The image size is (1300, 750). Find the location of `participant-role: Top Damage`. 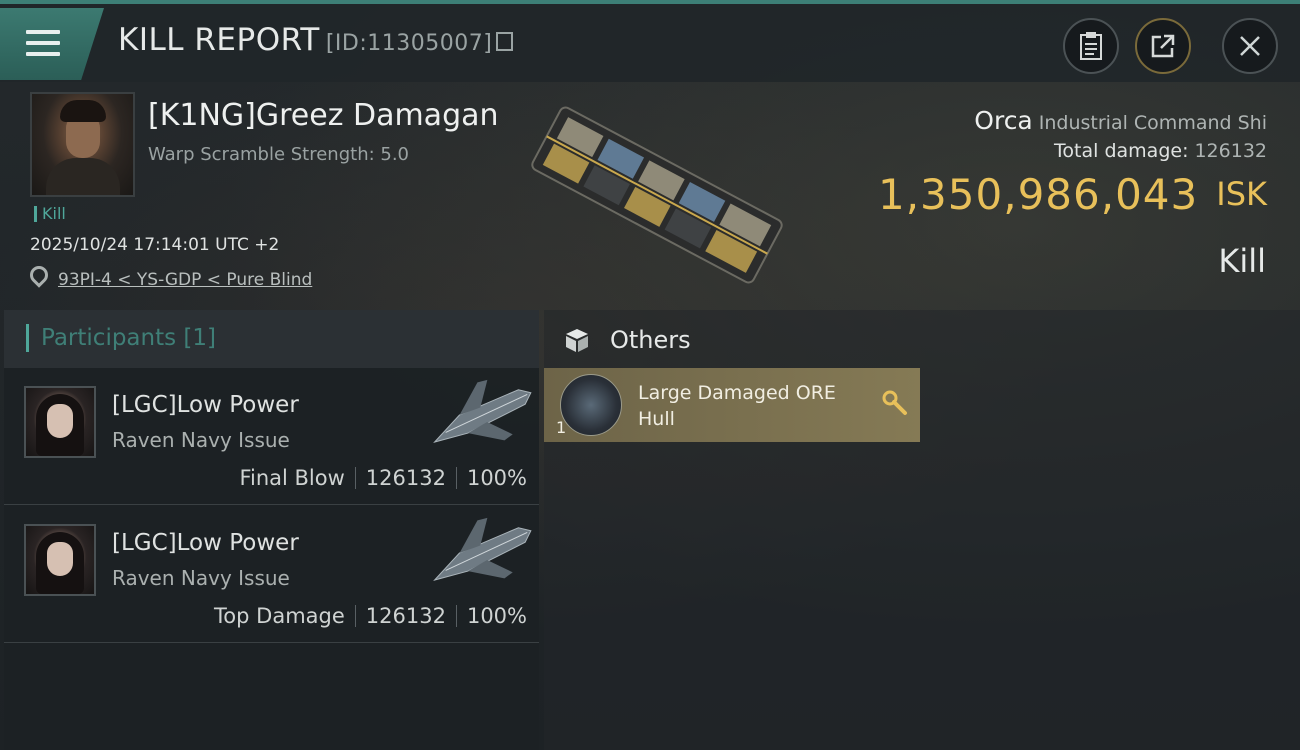

participant-role: Top Damage is located at coordinates (279, 616).